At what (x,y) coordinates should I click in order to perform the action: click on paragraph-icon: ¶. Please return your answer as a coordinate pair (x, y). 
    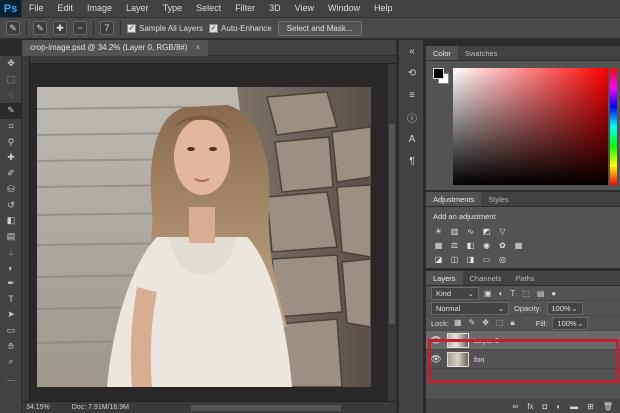
    Looking at the image, I should click on (412, 161).